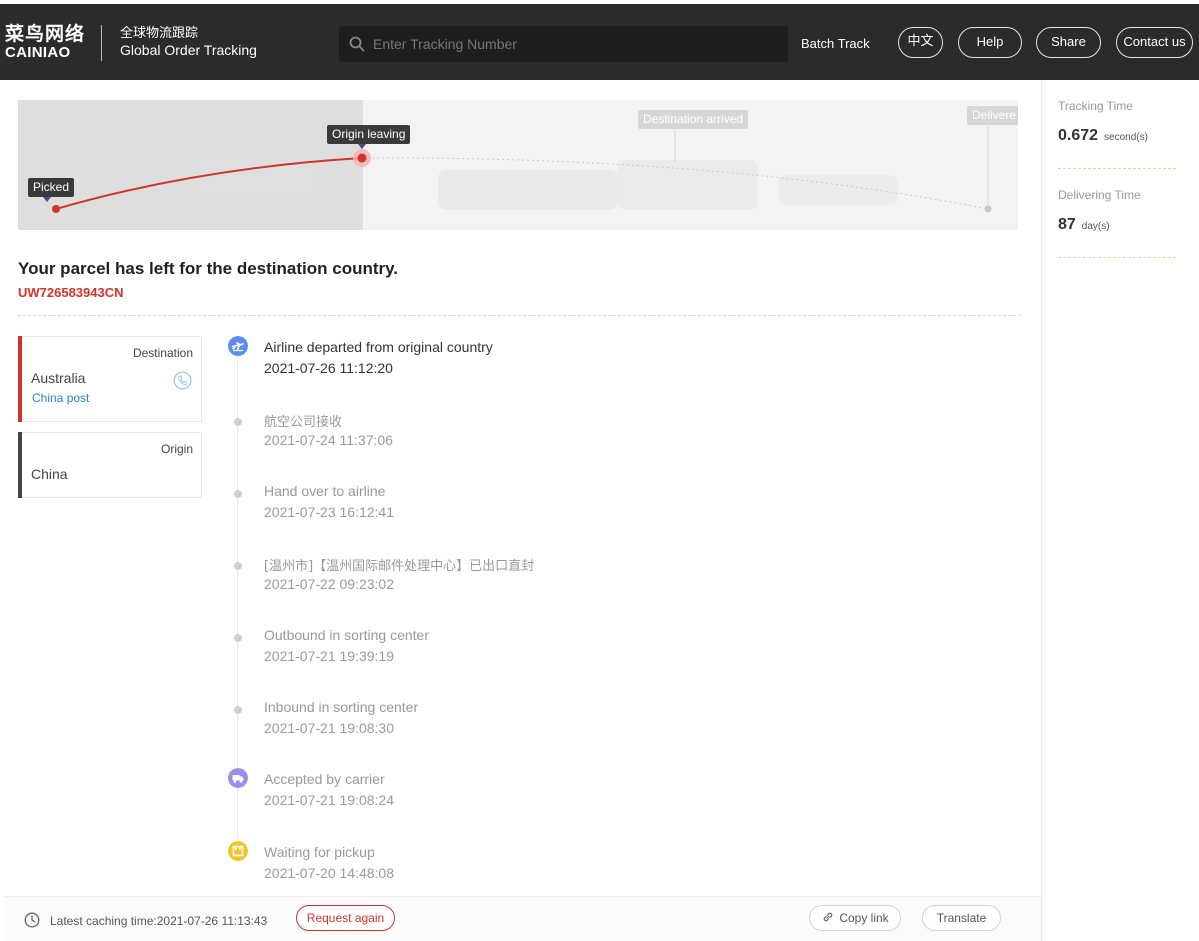  I want to click on origin-pointer, so click(362, 146).